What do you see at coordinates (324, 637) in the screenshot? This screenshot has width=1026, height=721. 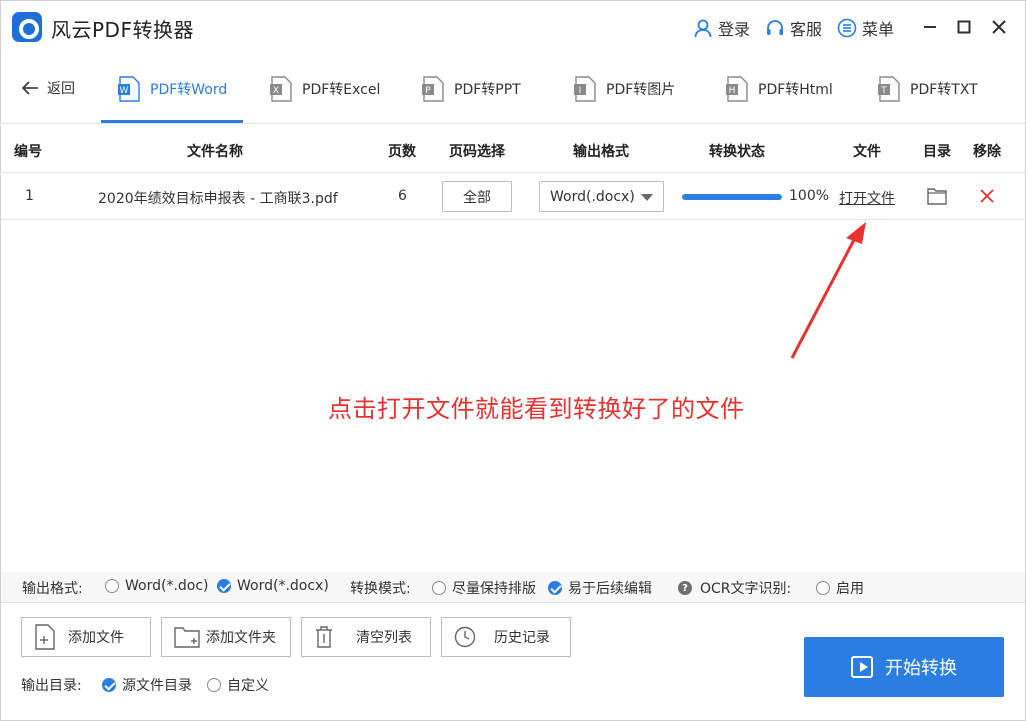 I see `trash-icon` at bounding box center [324, 637].